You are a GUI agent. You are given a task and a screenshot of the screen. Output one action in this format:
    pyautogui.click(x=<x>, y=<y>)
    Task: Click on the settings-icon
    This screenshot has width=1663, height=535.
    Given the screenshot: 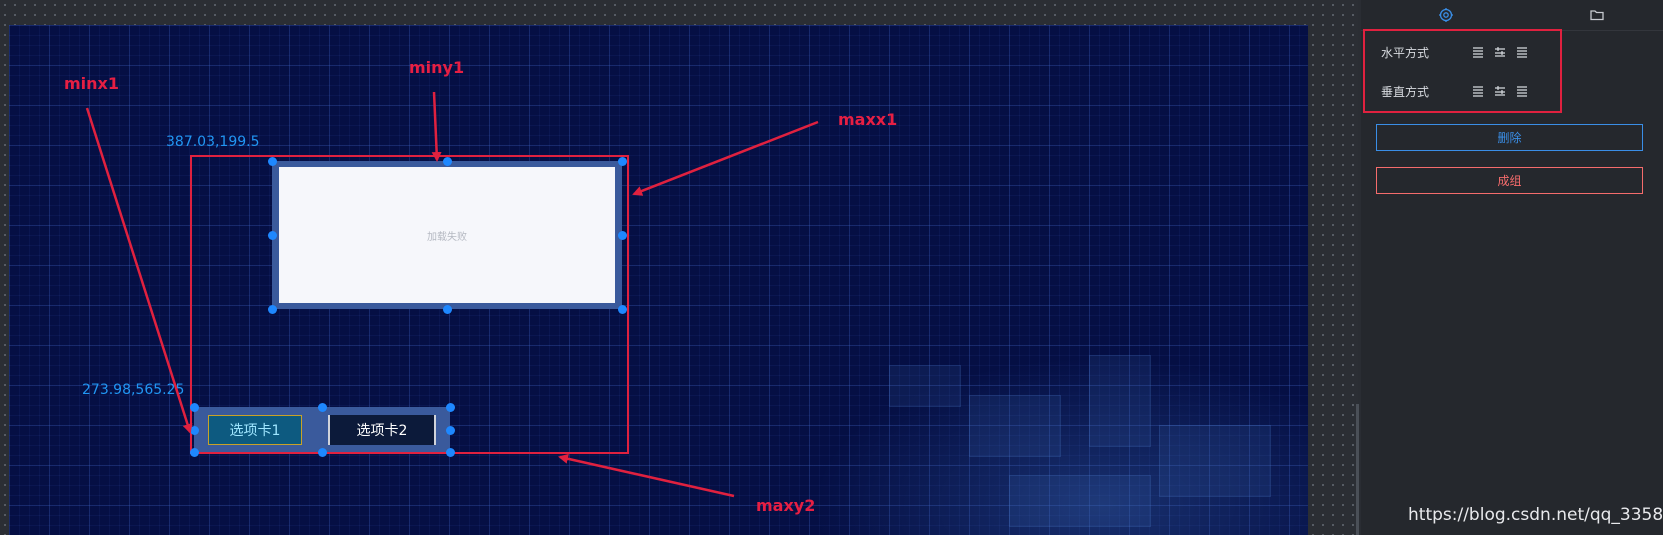 What is the action you would take?
    pyautogui.click(x=1446, y=15)
    